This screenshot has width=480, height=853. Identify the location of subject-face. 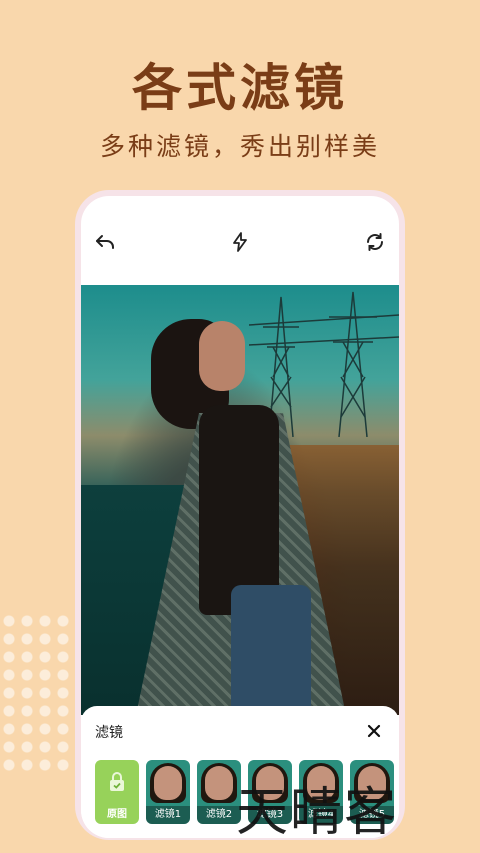
(222, 356).